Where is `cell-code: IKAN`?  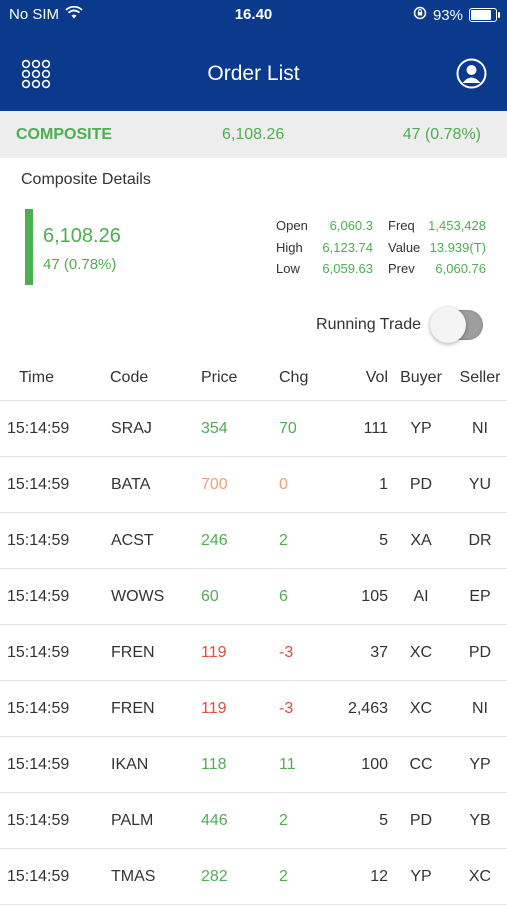 cell-code: IKAN is located at coordinates (155, 764).